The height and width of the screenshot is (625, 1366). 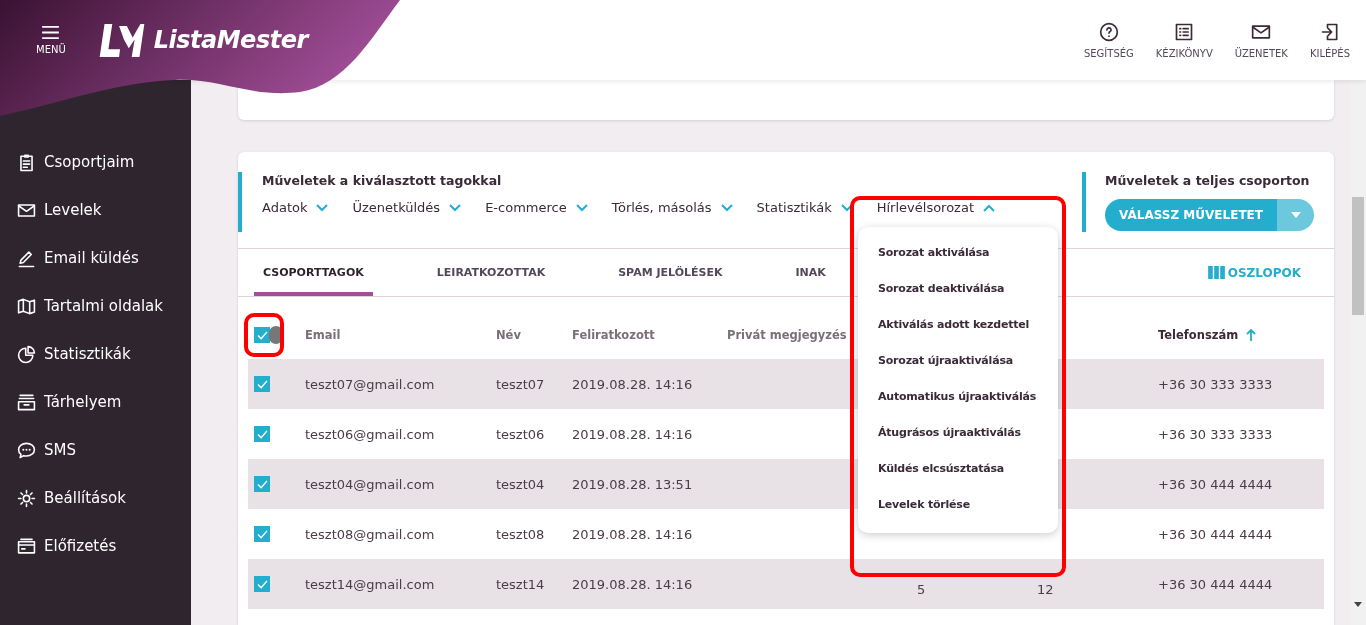 What do you see at coordinates (508, 335) in the screenshot?
I see `column-header: Név` at bounding box center [508, 335].